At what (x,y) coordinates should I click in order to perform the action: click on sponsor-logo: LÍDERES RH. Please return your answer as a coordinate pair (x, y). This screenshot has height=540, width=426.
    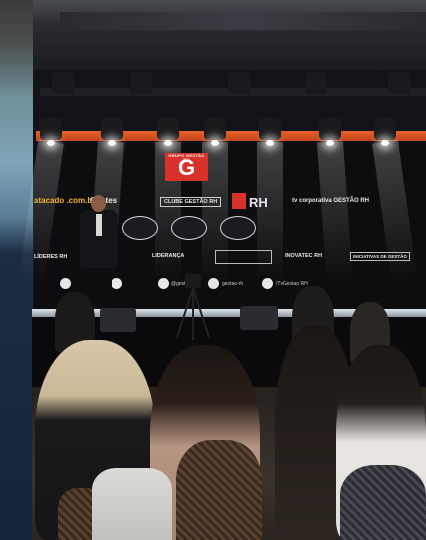
    Looking at the image, I should click on (51, 257).